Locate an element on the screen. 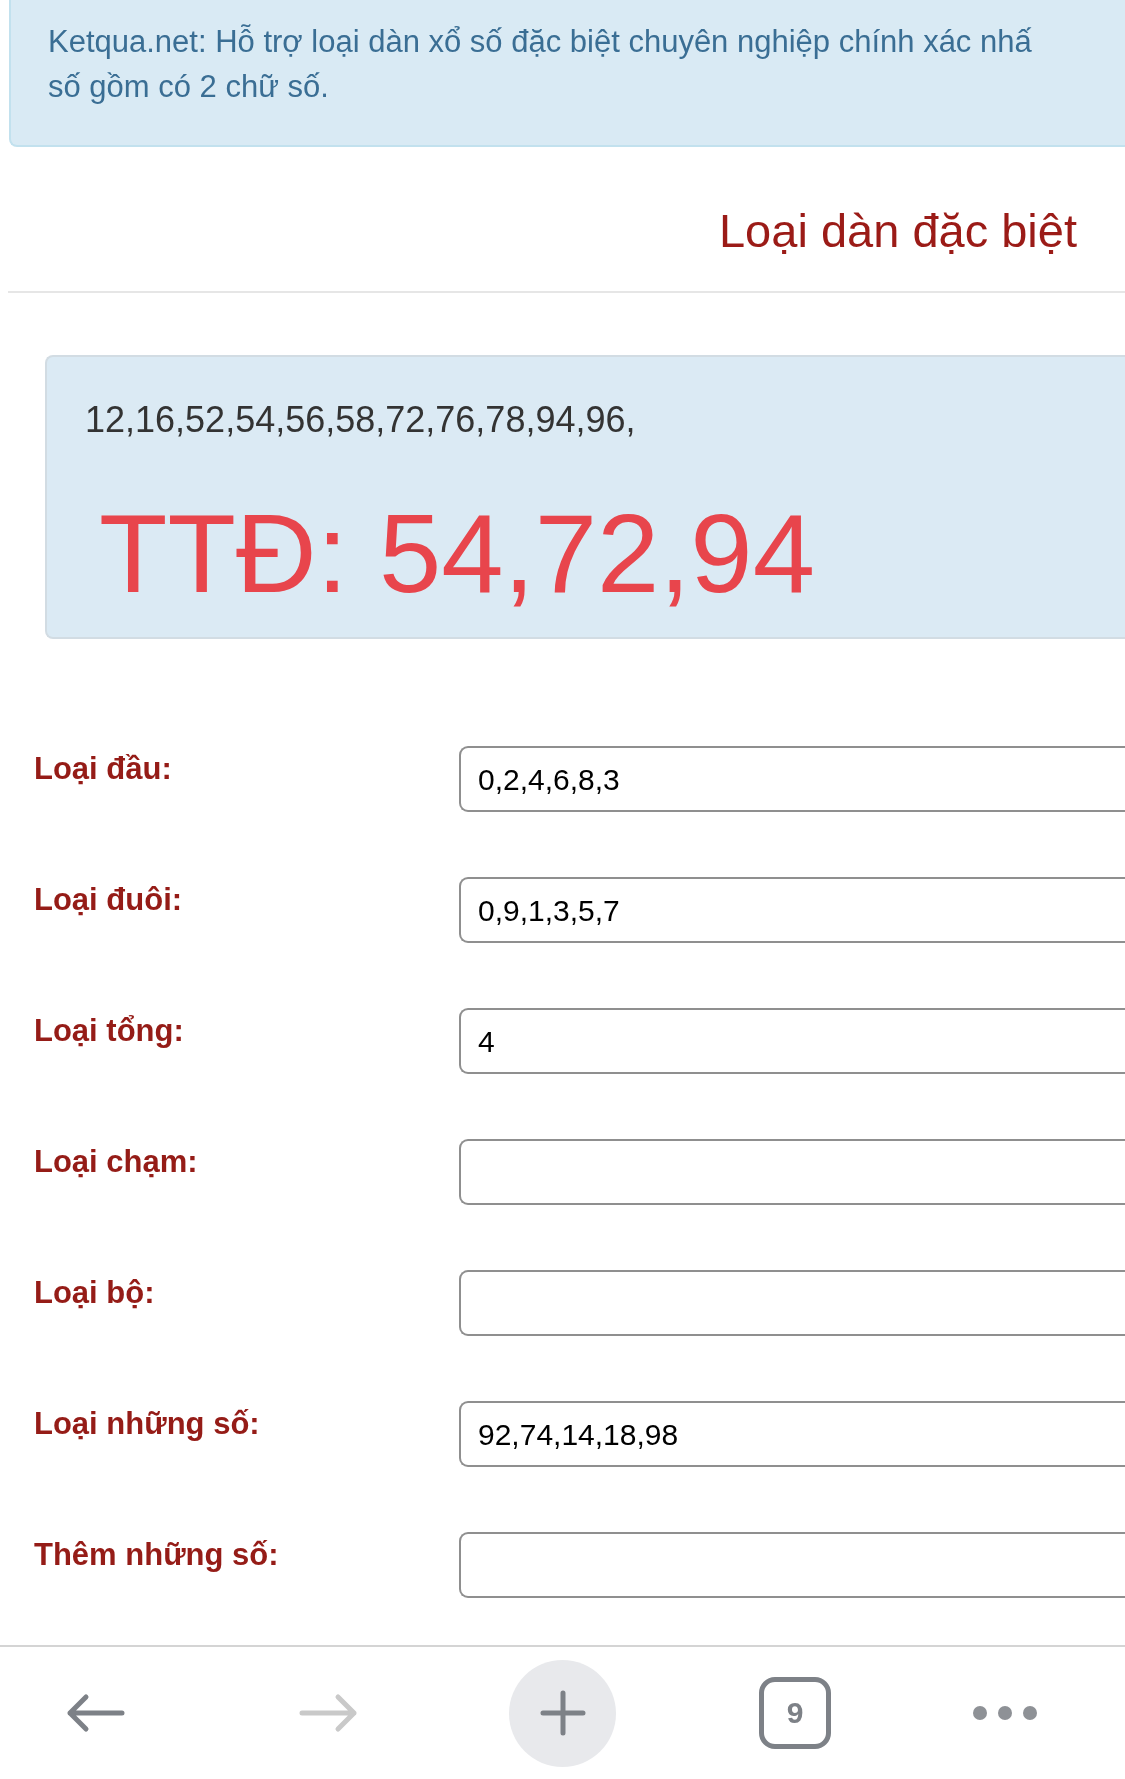 This screenshot has height=1779, width=1125. plus-icon is located at coordinates (562, 1713).